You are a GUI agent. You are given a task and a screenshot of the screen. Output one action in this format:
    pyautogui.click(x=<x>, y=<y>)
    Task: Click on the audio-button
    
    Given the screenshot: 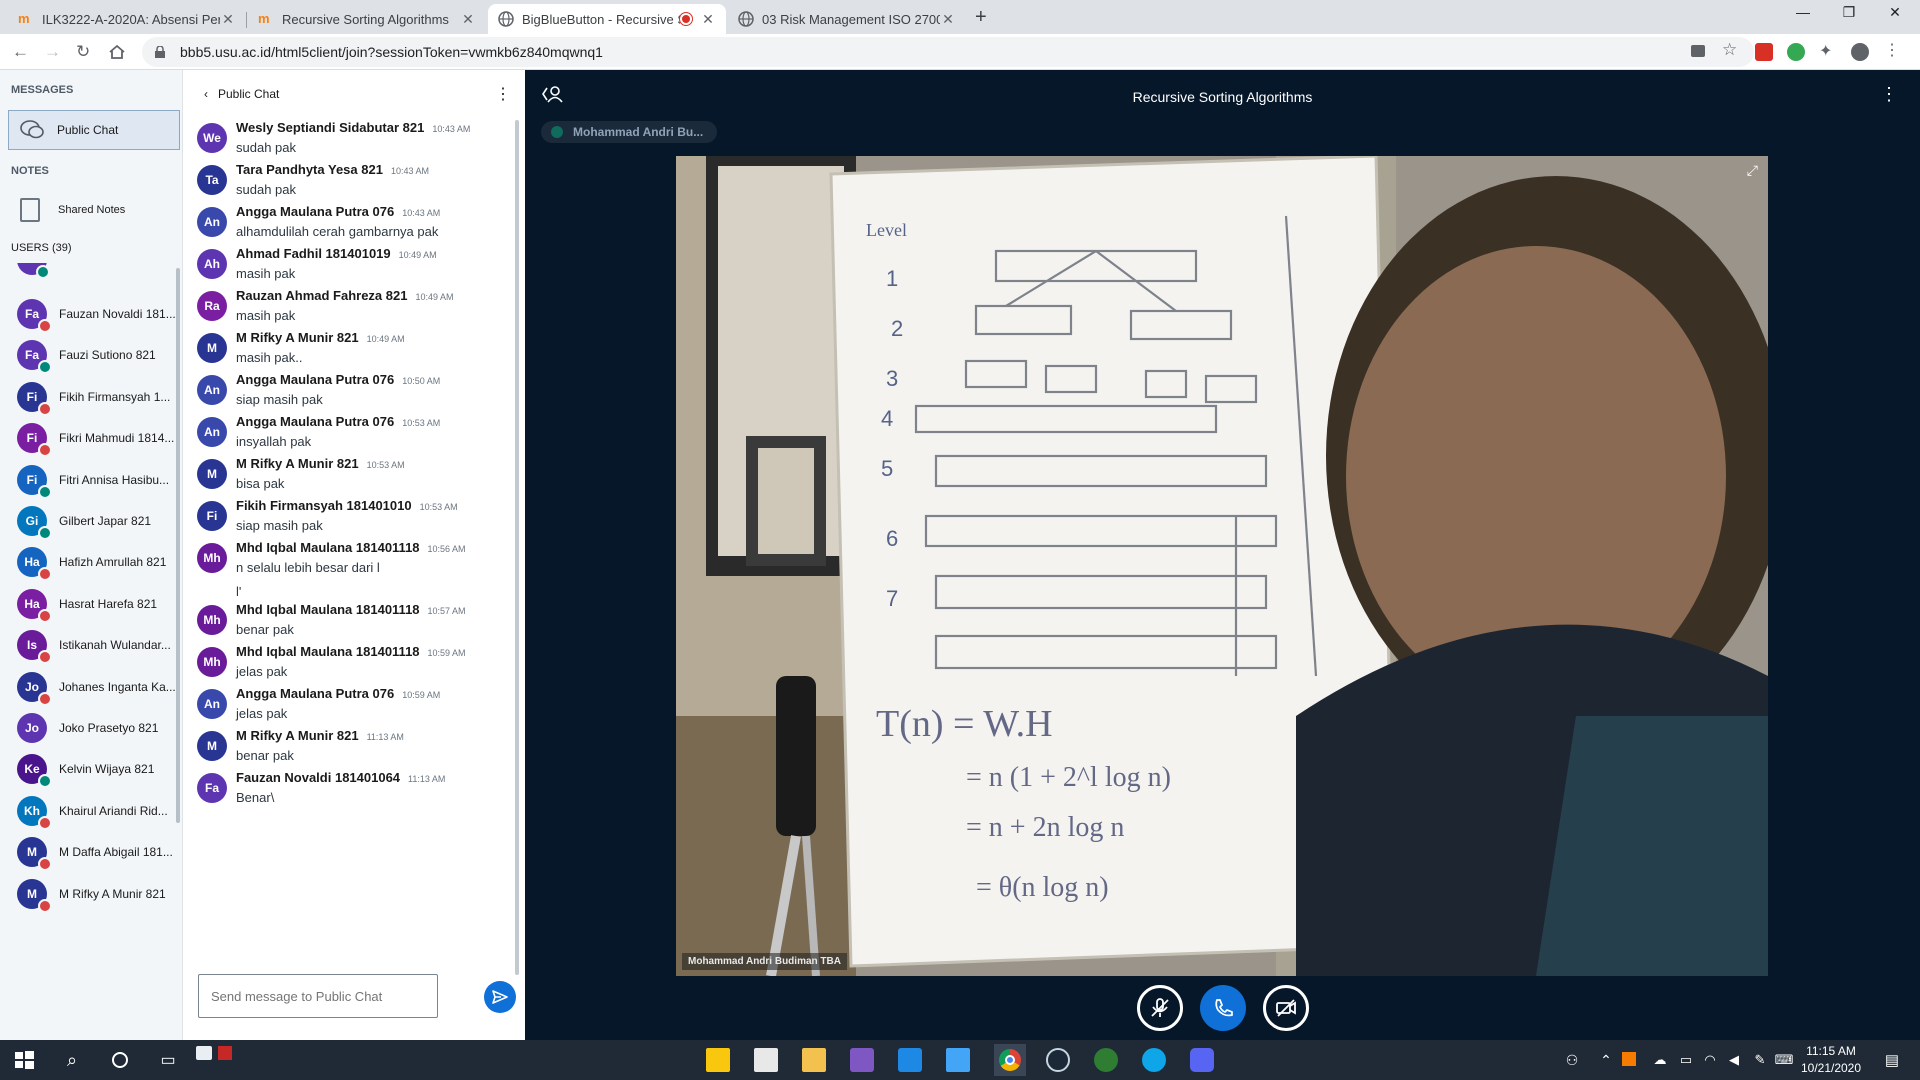 What is the action you would take?
    pyautogui.click(x=1223, y=1008)
    